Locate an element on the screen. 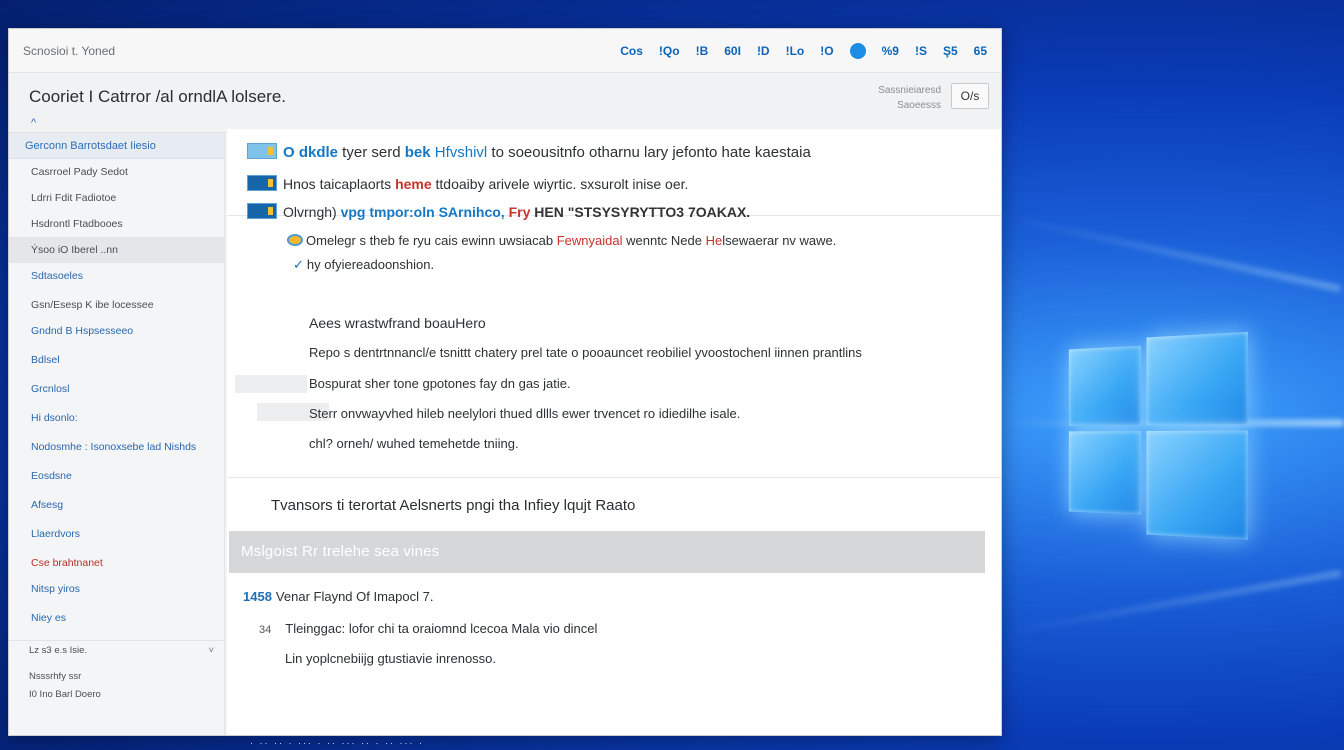 The image size is (1344, 750). sidebar-item: Ýsoo iO Iberel ..nn is located at coordinates (116, 250).